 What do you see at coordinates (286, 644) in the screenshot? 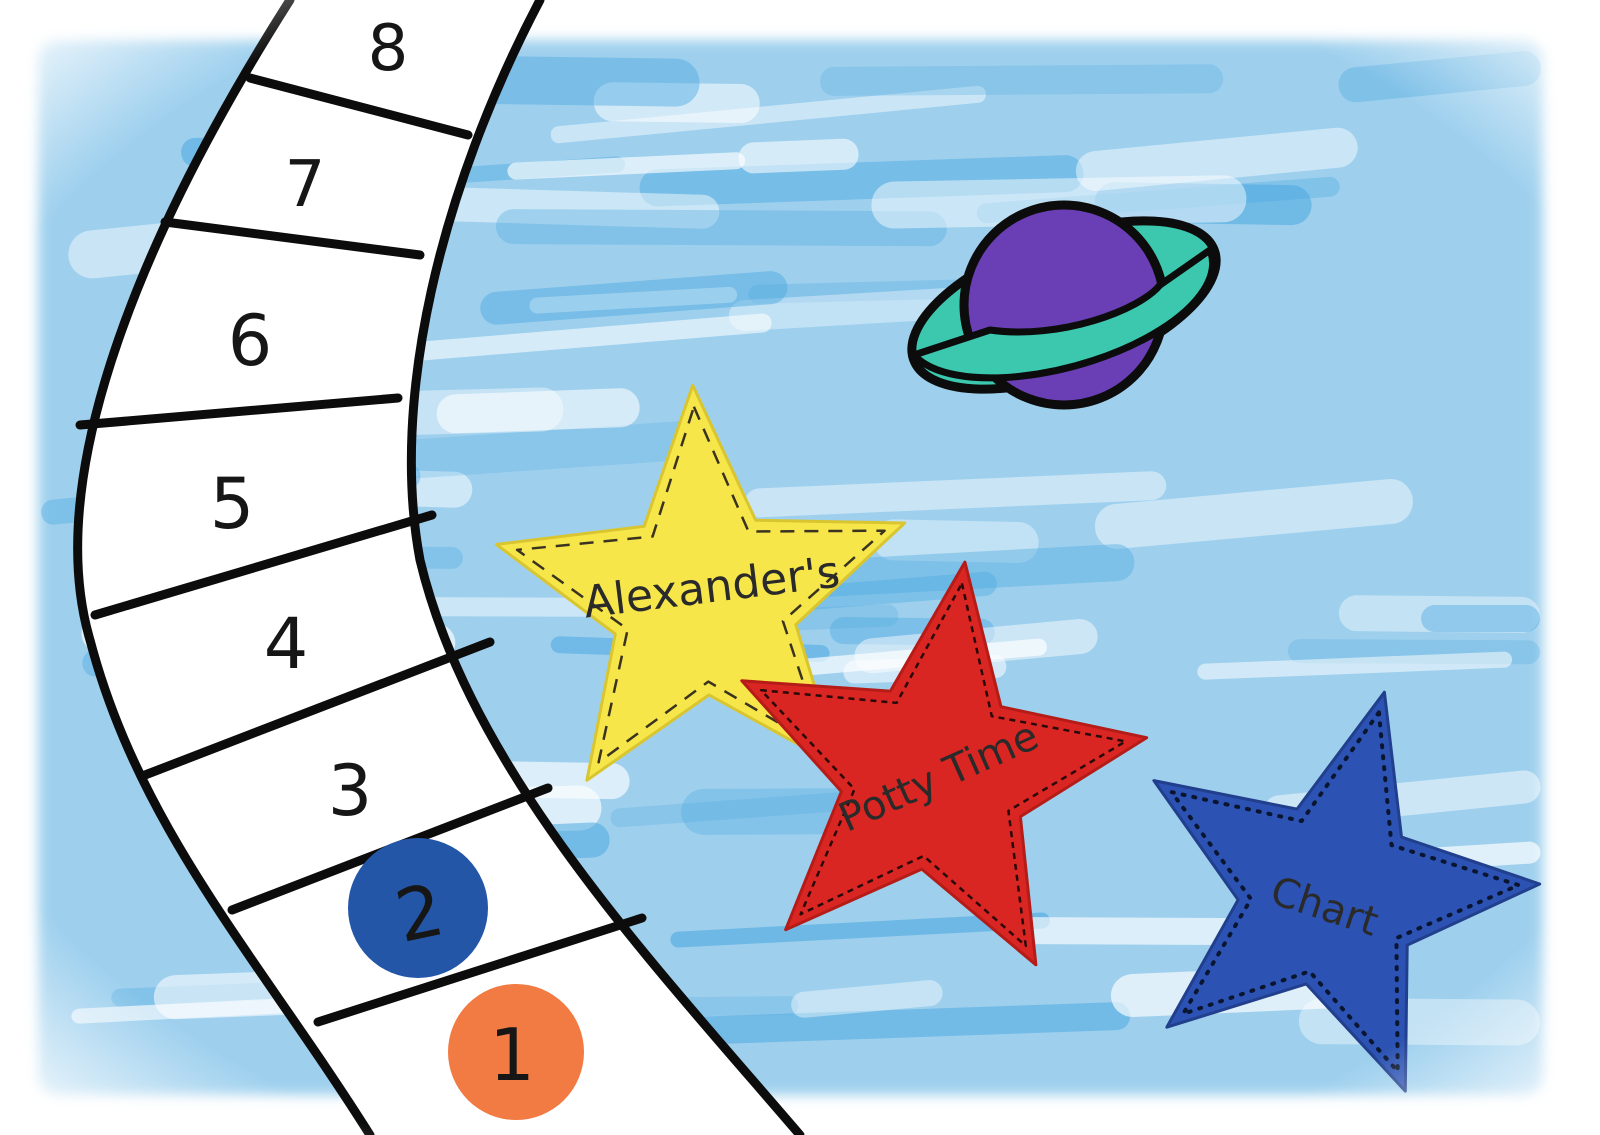
I see `square-4-number: 4` at bounding box center [286, 644].